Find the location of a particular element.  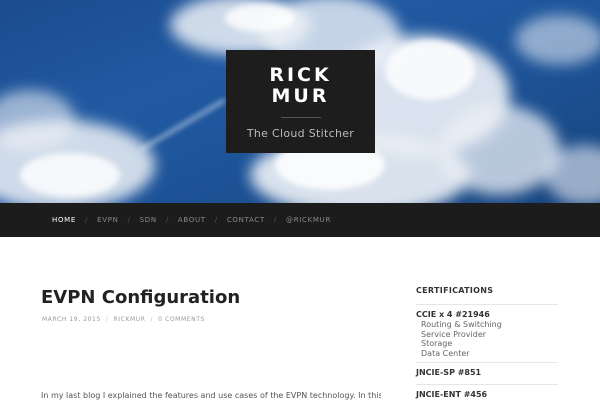

nav-item-sdn: SDN is located at coordinates (148, 220).